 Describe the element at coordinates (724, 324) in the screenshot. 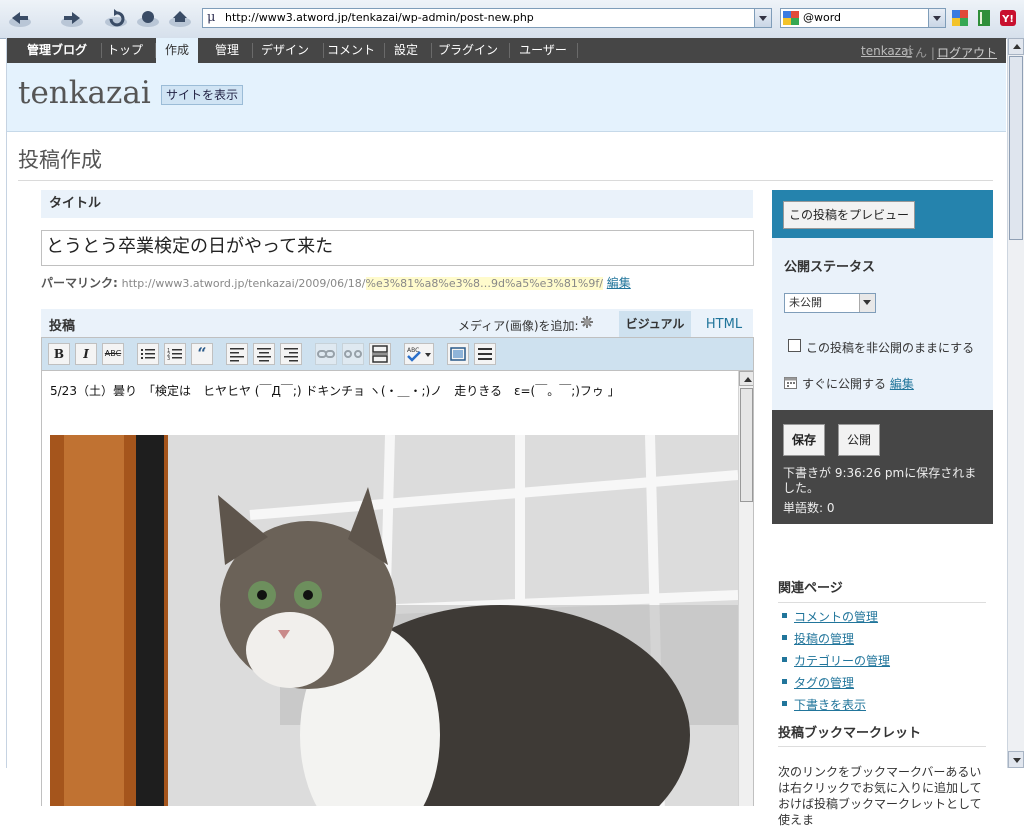

I see `tab-html: HTML` at that location.